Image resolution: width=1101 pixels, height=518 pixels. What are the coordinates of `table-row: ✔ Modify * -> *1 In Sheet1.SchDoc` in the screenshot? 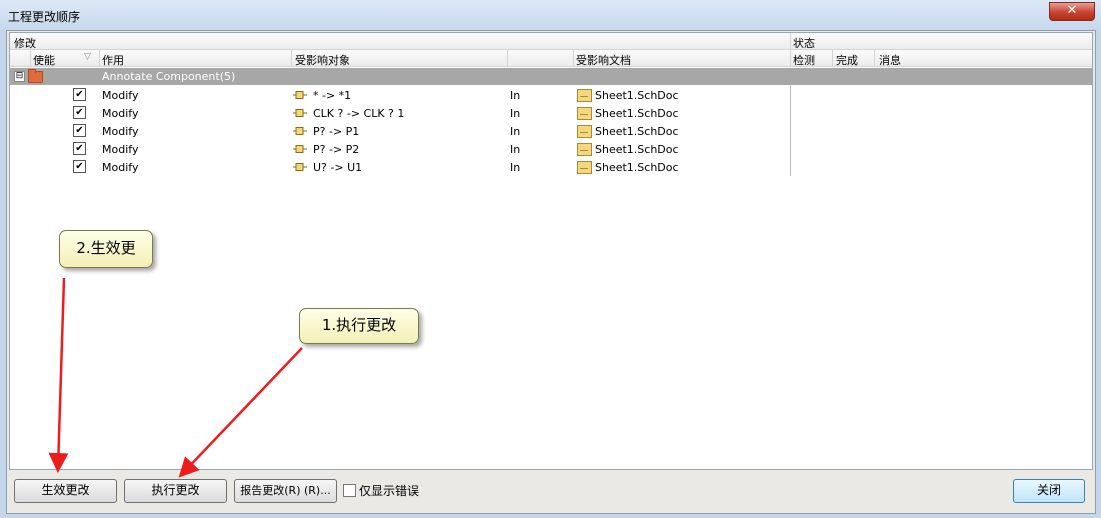 It's located at (400, 95).